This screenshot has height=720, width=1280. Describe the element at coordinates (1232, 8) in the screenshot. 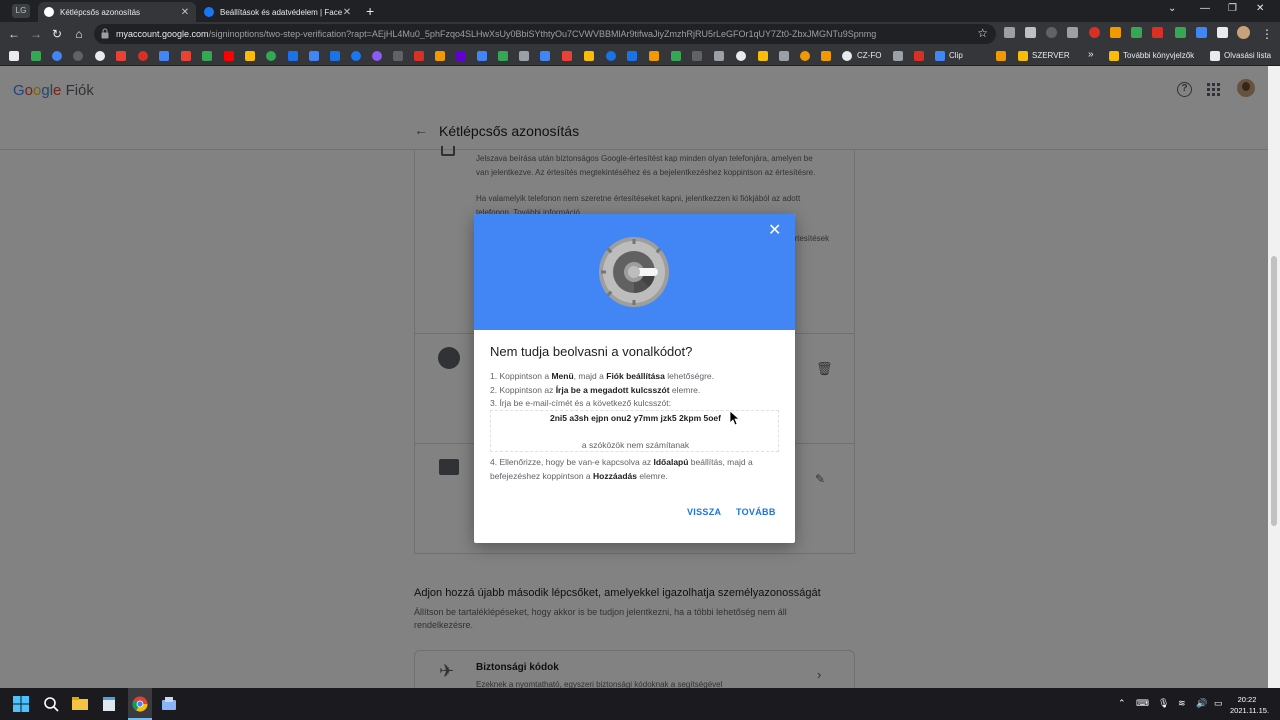

I see `restore-icon: ❐` at that location.